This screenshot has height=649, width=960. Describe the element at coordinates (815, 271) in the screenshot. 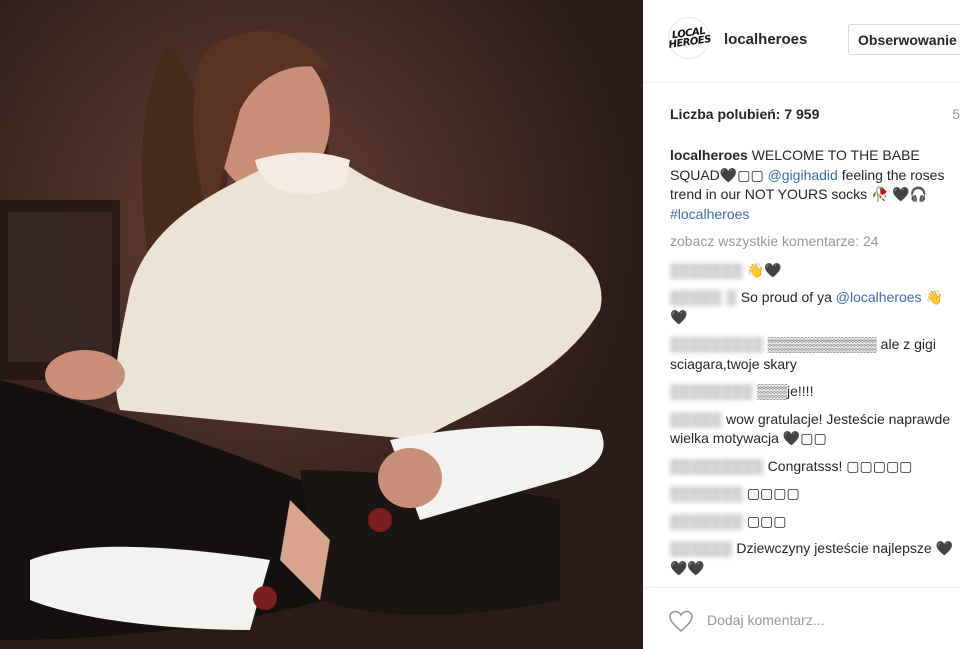

I see `comment-item: ▒▒▒▒▒▒▒ 👋🖤` at that location.